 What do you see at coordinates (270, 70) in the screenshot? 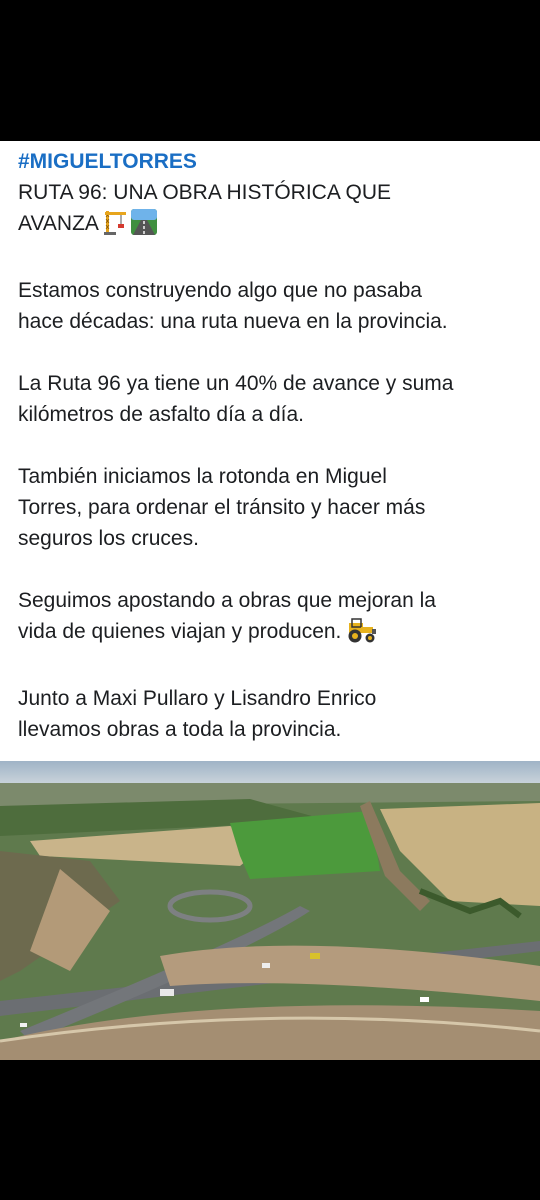
I see `top-black-bar` at bounding box center [270, 70].